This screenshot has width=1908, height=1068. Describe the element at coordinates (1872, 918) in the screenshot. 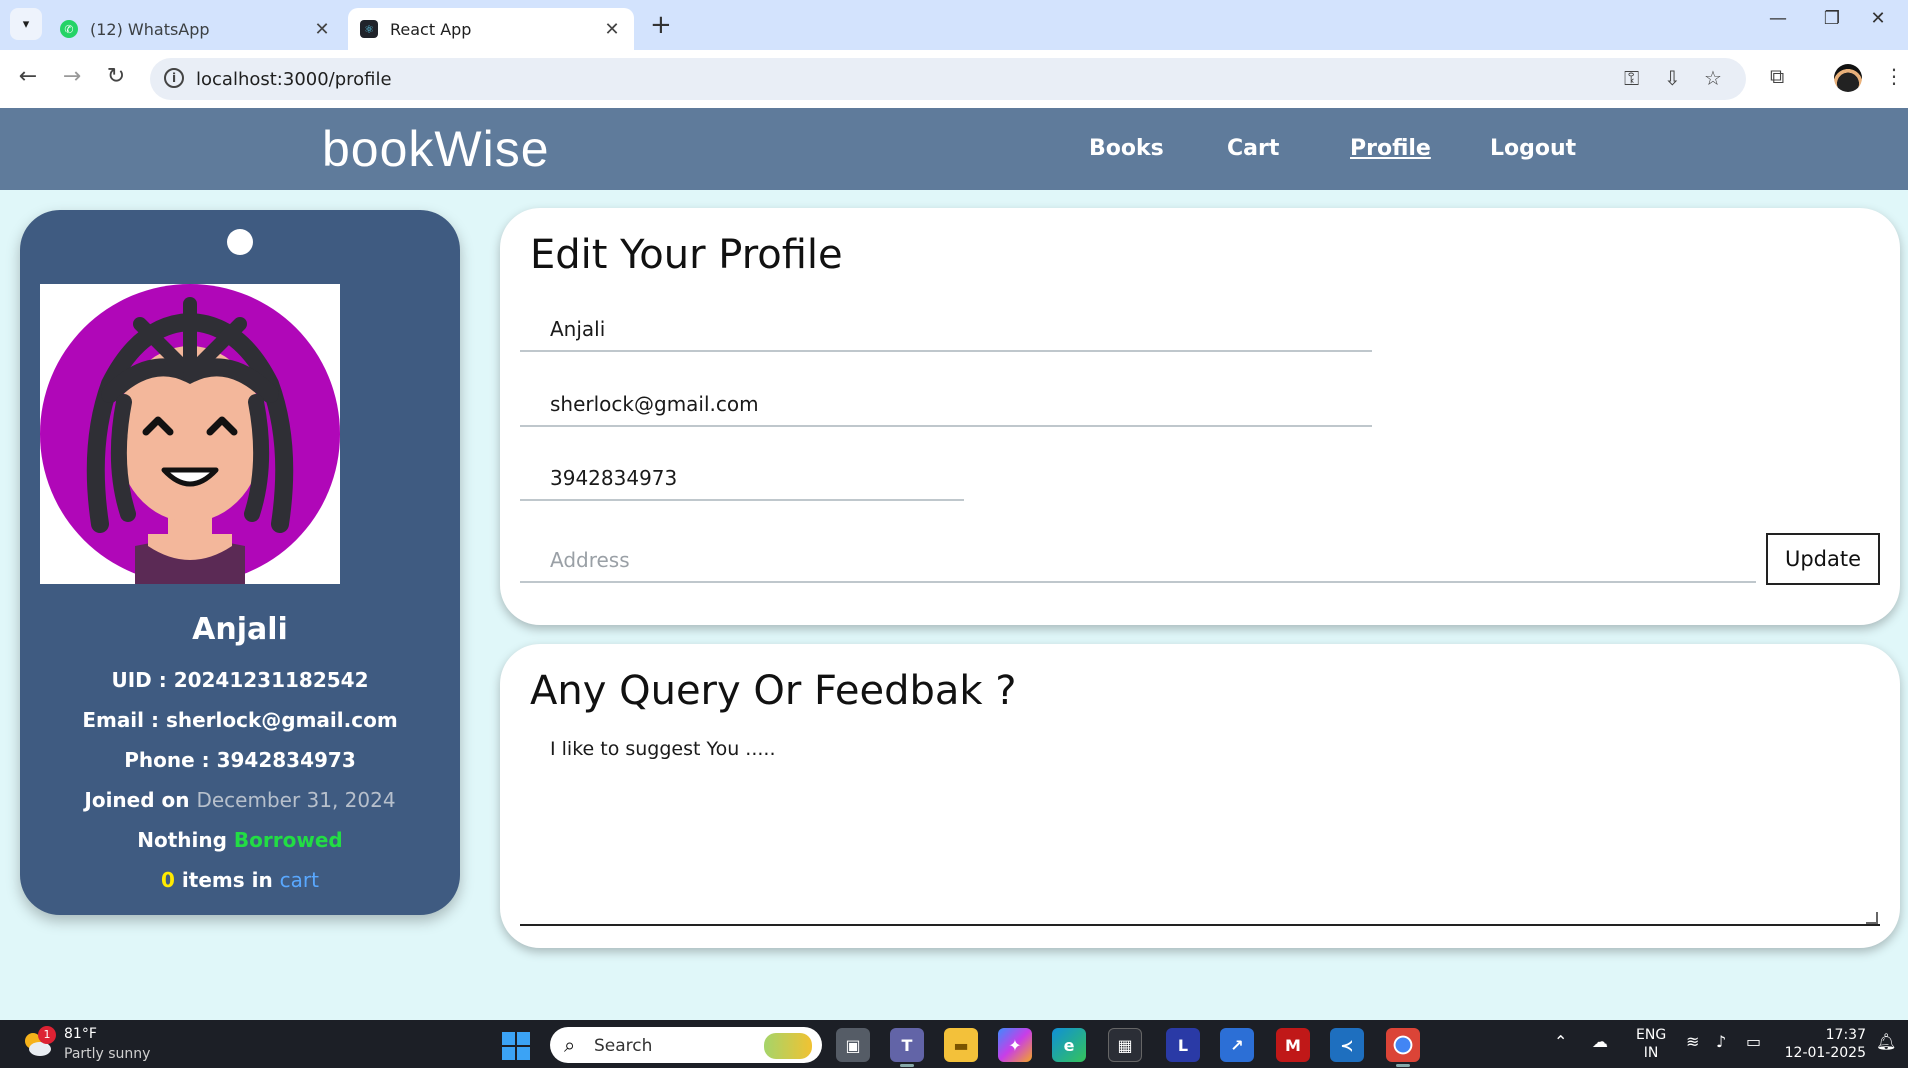

I see `resize-handle-icon` at that location.